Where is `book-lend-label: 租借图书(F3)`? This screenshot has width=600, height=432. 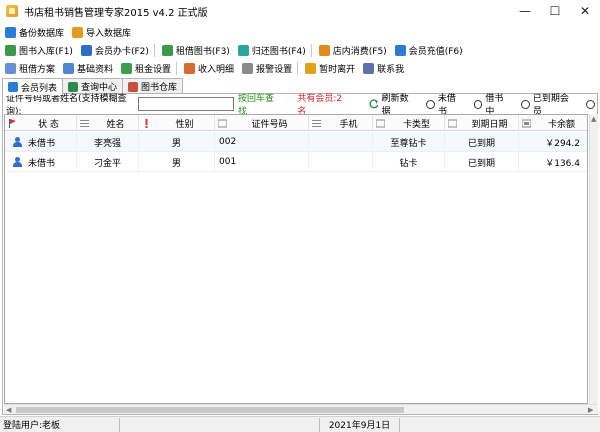
book-lend-label: 租借图书(F3) is located at coordinates (202, 51).